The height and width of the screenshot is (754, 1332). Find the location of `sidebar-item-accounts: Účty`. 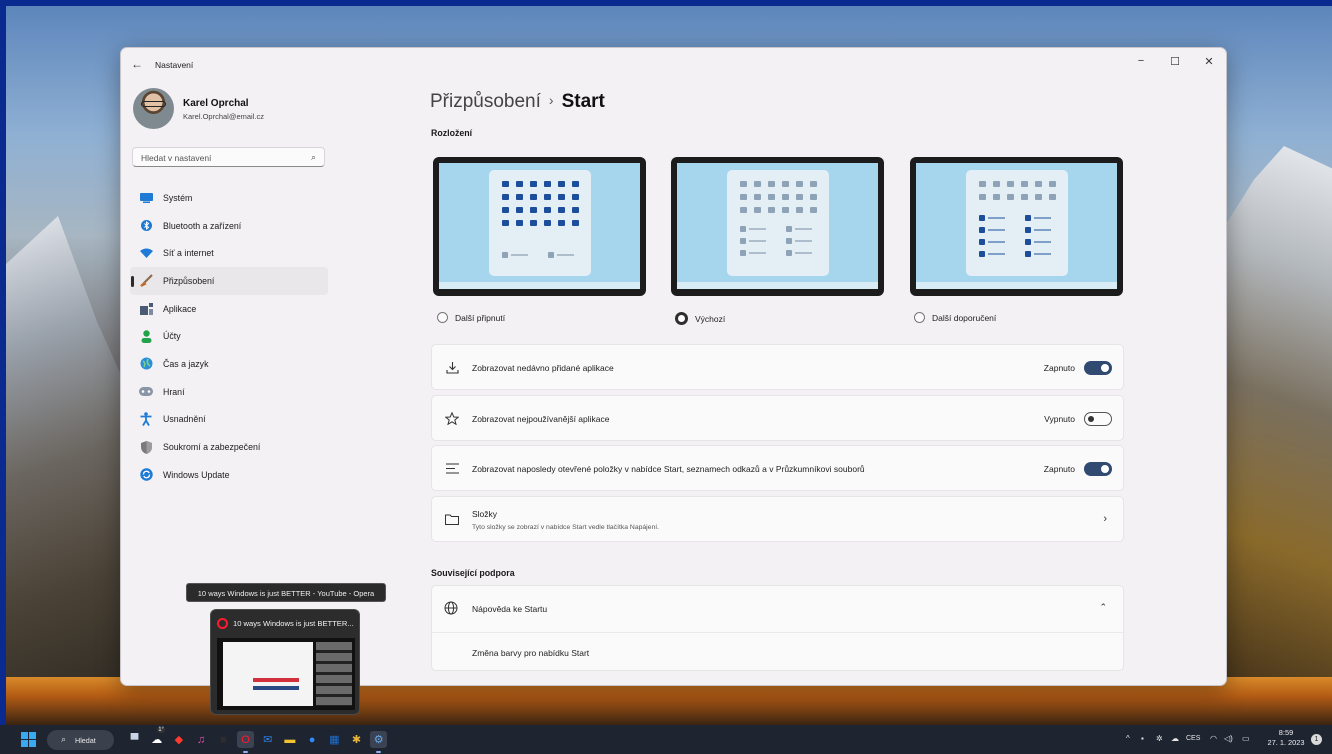

sidebar-item-accounts: Účty is located at coordinates (229, 336).